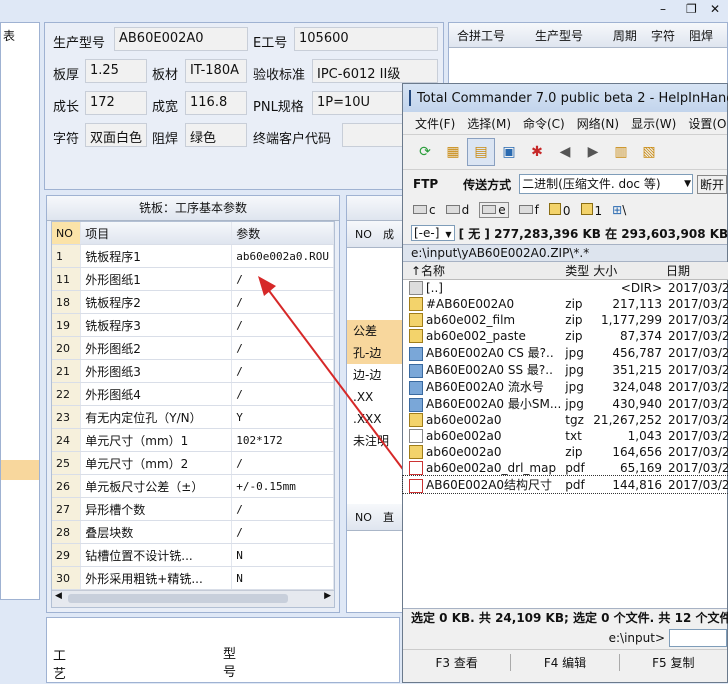  I want to click on routing-col-param: 参数, so click(282, 233).